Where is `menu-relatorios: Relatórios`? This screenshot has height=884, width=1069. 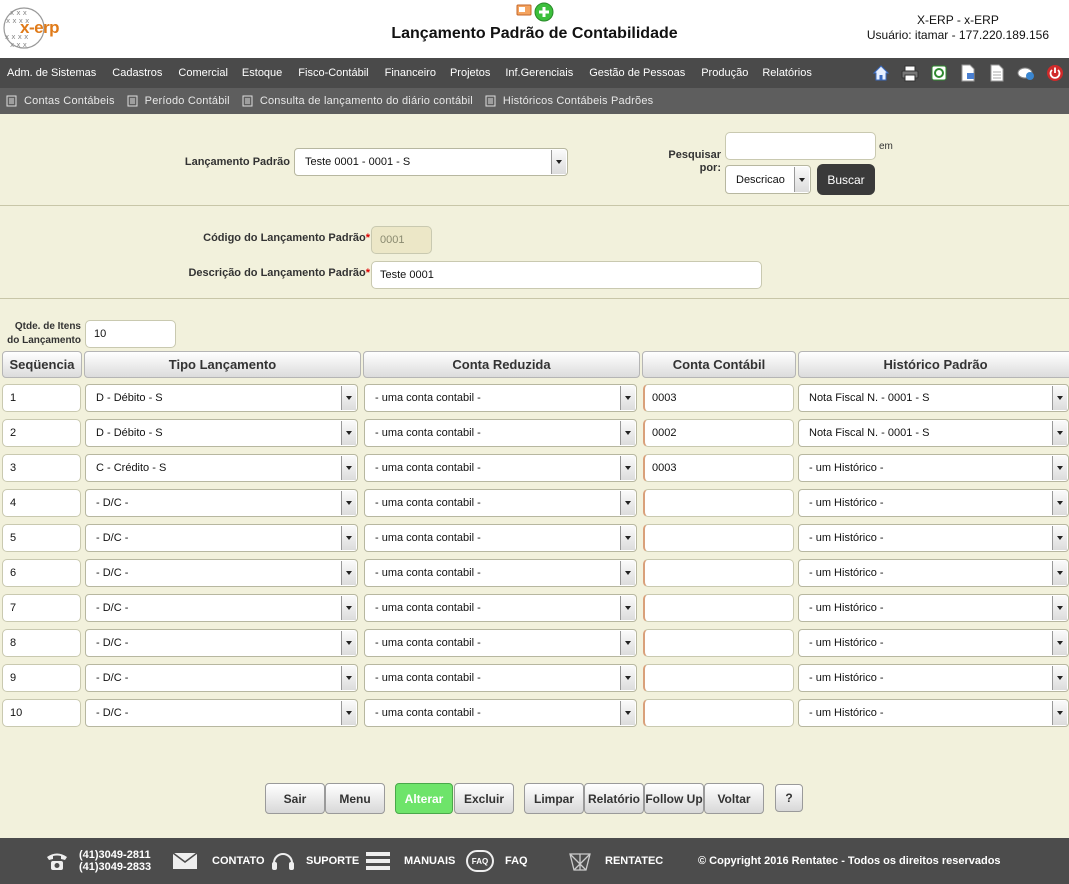 menu-relatorios: Relatórios is located at coordinates (787, 73).